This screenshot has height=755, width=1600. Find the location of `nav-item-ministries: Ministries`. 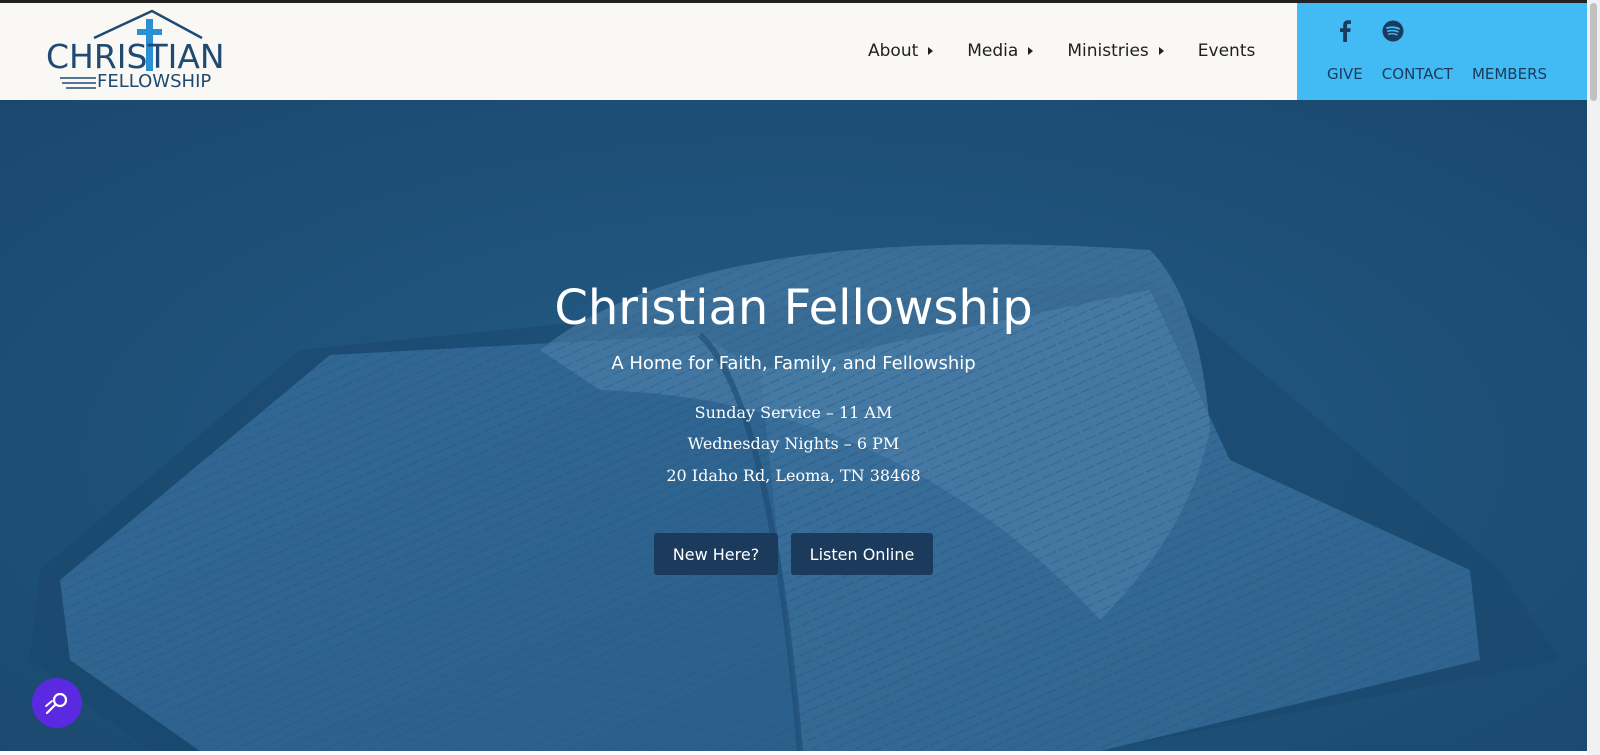

nav-item-ministries: Ministries is located at coordinates (1115, 51).